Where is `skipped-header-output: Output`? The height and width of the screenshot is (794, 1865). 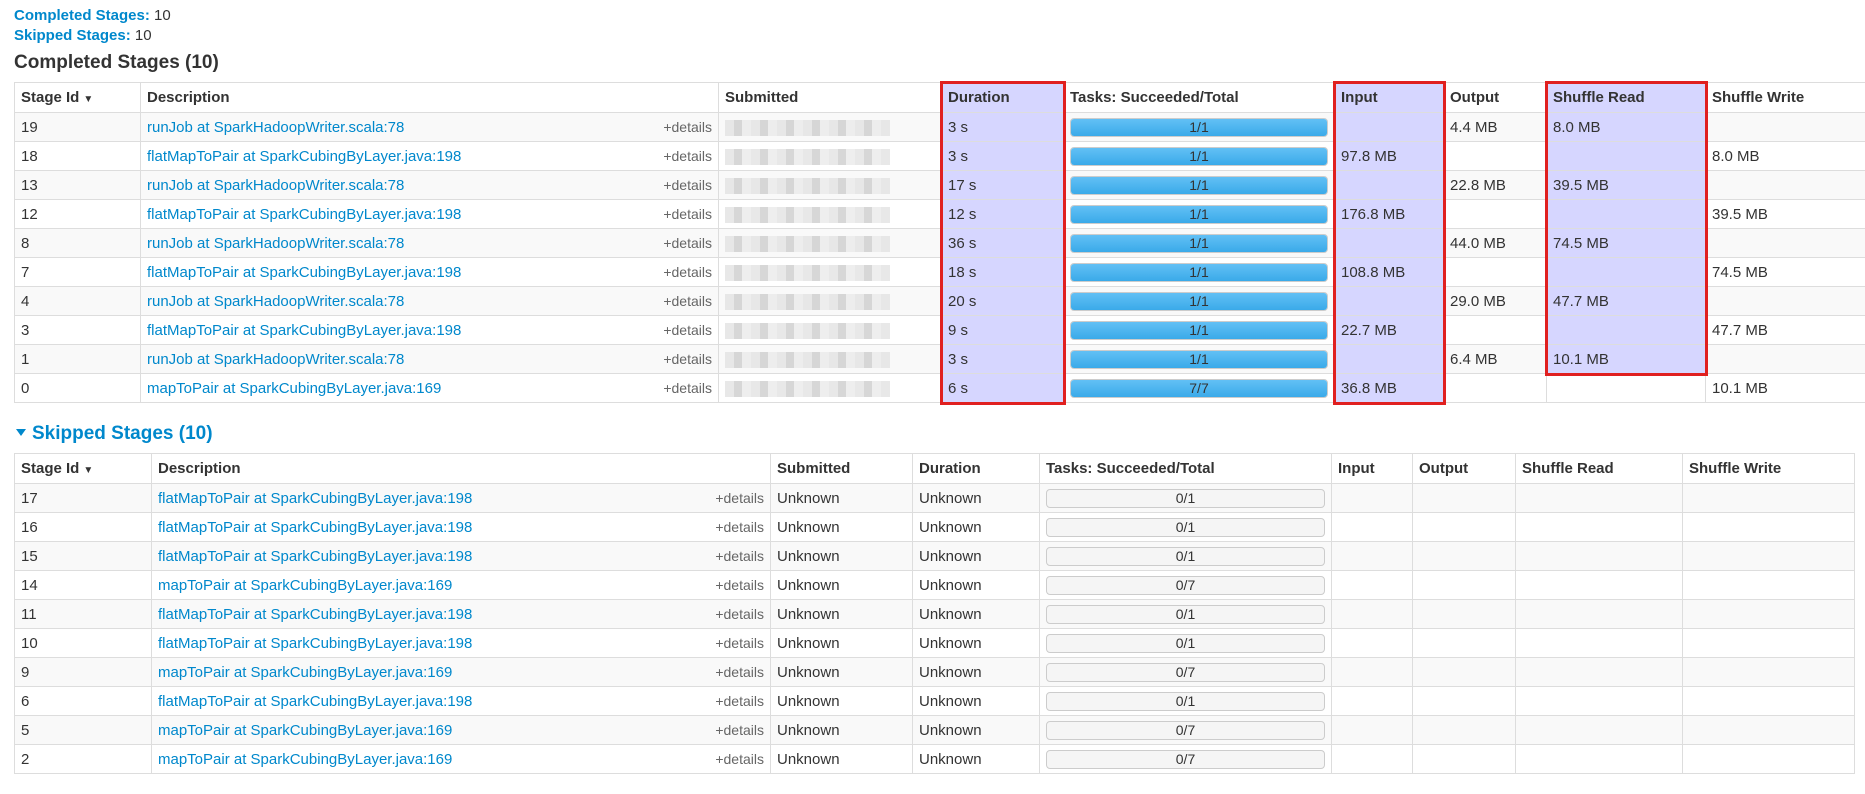
skipped-header-output: Output is located at coordinates (1464, 468).